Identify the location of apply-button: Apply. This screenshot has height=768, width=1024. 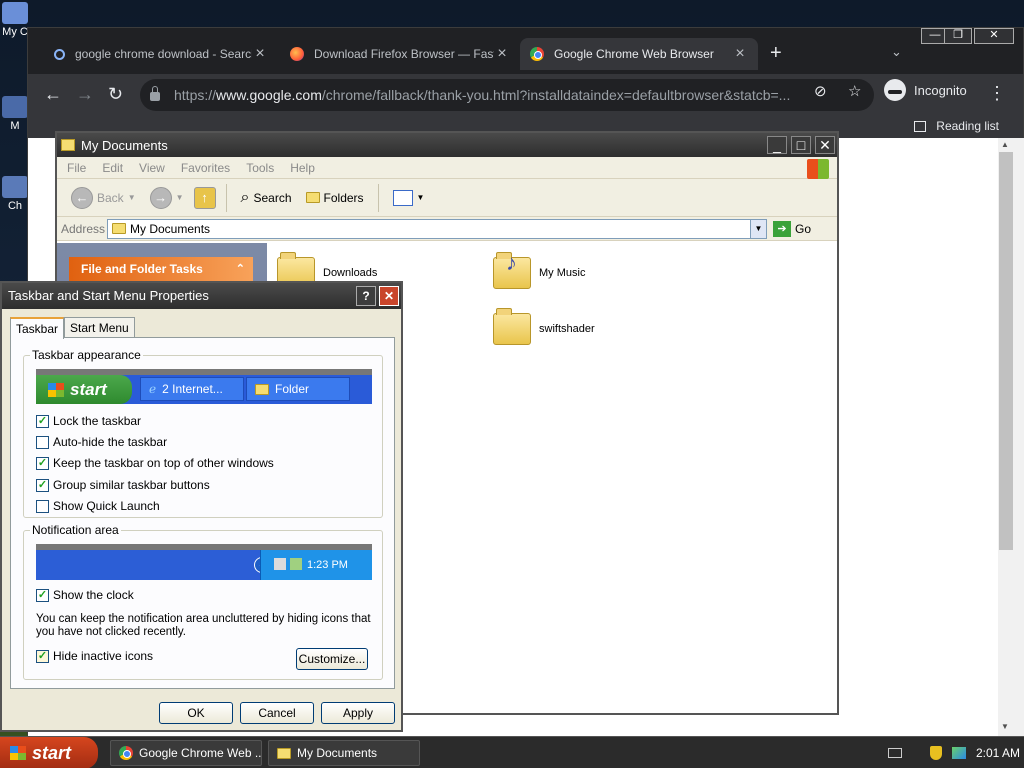
(358, 713).